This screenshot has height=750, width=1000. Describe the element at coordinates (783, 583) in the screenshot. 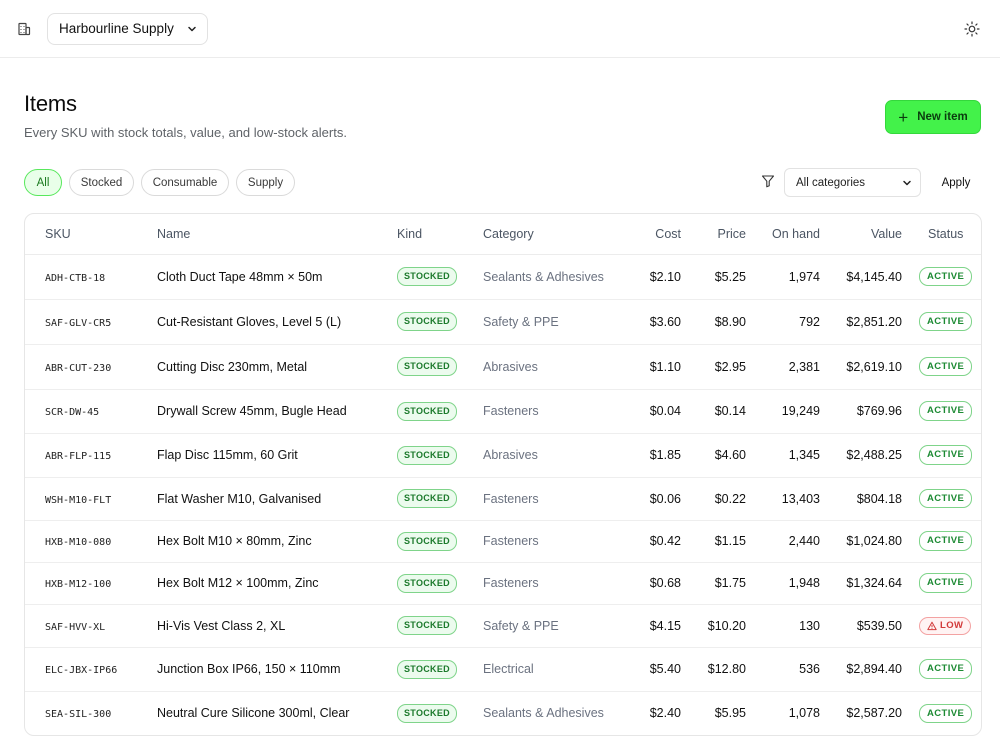

I see `cell-on-hand: 1,948` at that location.